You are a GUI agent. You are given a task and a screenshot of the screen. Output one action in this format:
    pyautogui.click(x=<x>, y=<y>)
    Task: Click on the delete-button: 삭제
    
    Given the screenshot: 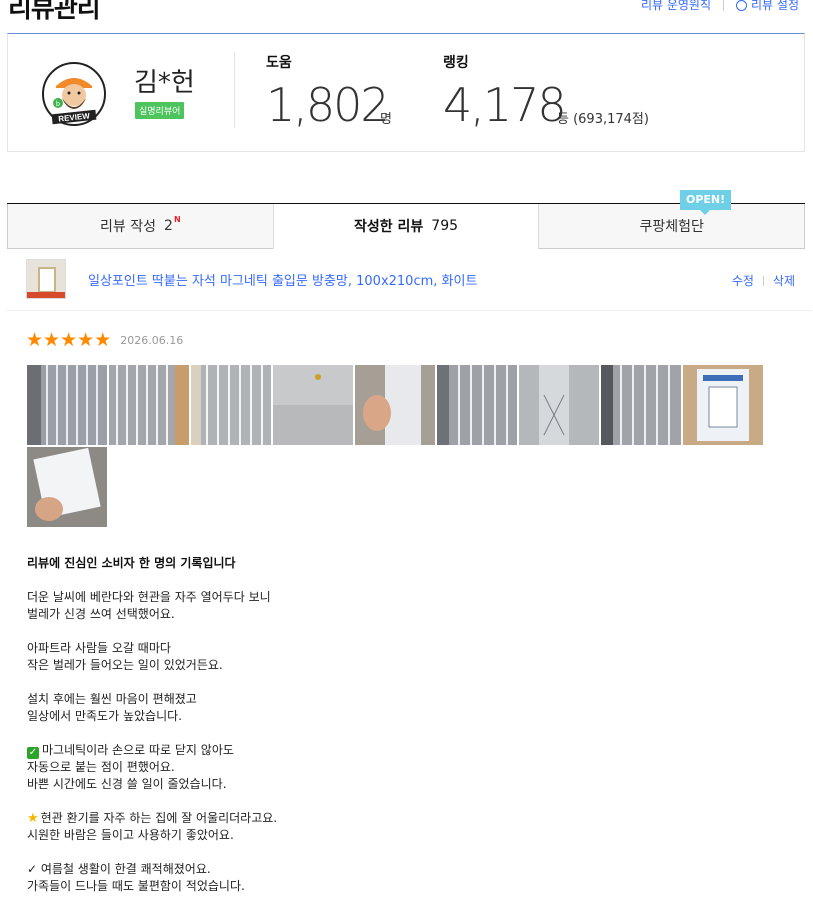 What is the action you would take?
    pyautogui.click(x=784, y=280)
    